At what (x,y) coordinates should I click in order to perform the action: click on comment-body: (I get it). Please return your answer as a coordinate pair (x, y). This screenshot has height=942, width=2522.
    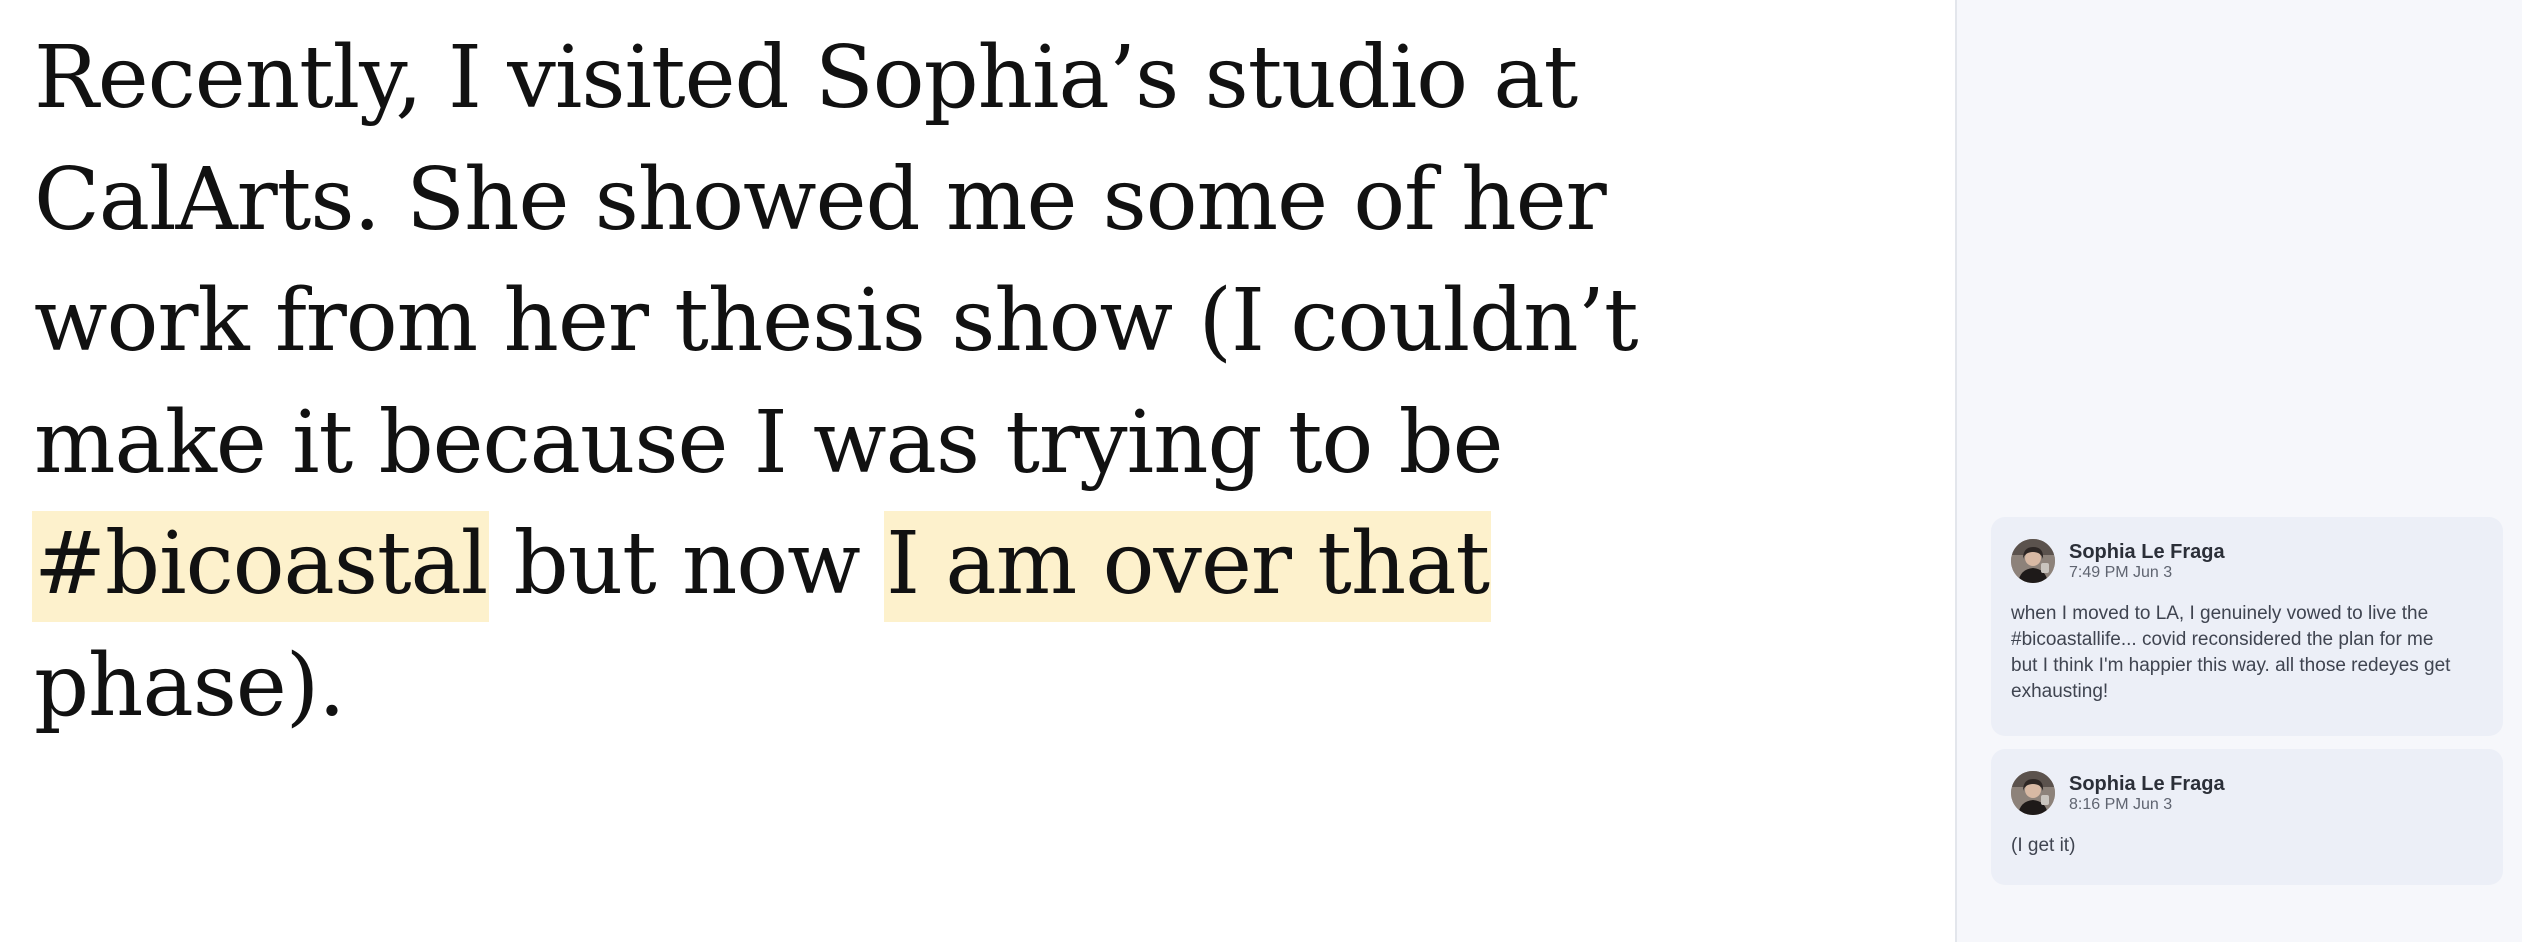
    Looking at the image, I should click on (2043, 845).